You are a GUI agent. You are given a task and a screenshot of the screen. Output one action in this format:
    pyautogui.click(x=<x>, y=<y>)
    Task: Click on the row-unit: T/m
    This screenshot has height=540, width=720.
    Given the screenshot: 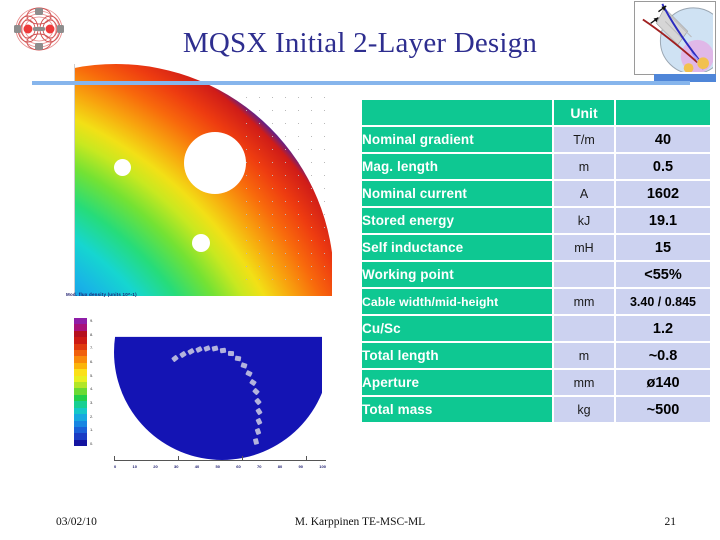 What is the action you would take?
    pyautogui.click(x=584, y=139)
    